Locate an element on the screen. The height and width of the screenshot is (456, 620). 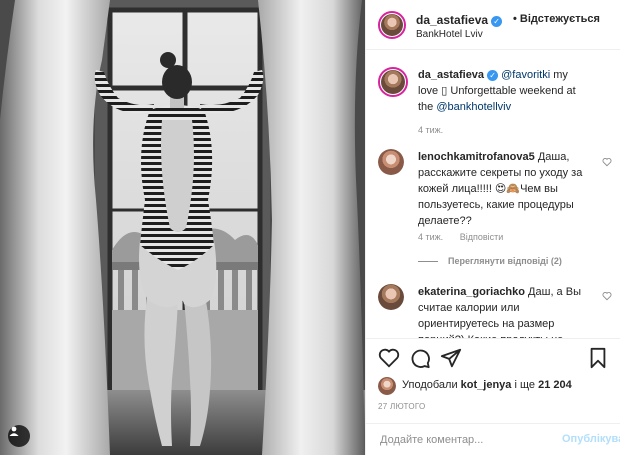
comment-time: 4 тиж. is located at coordinates (430, 237).